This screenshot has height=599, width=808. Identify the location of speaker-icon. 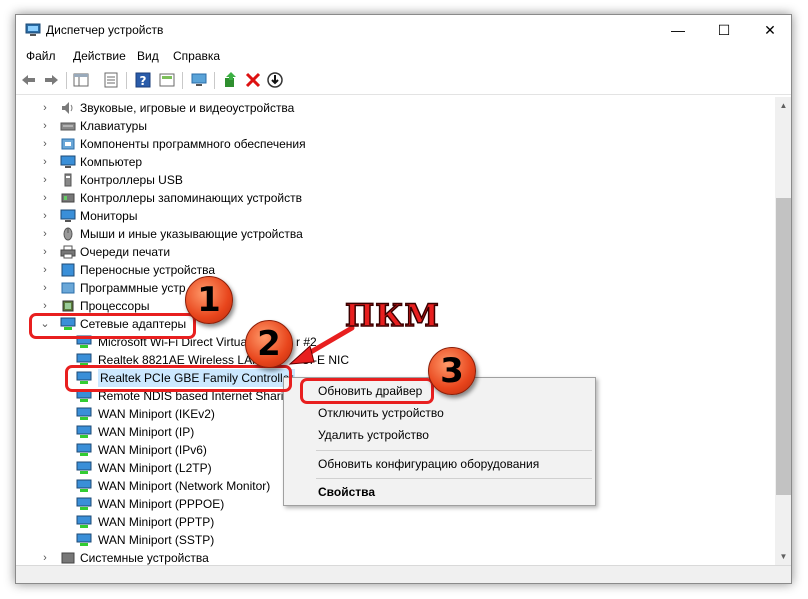
(67, 108).